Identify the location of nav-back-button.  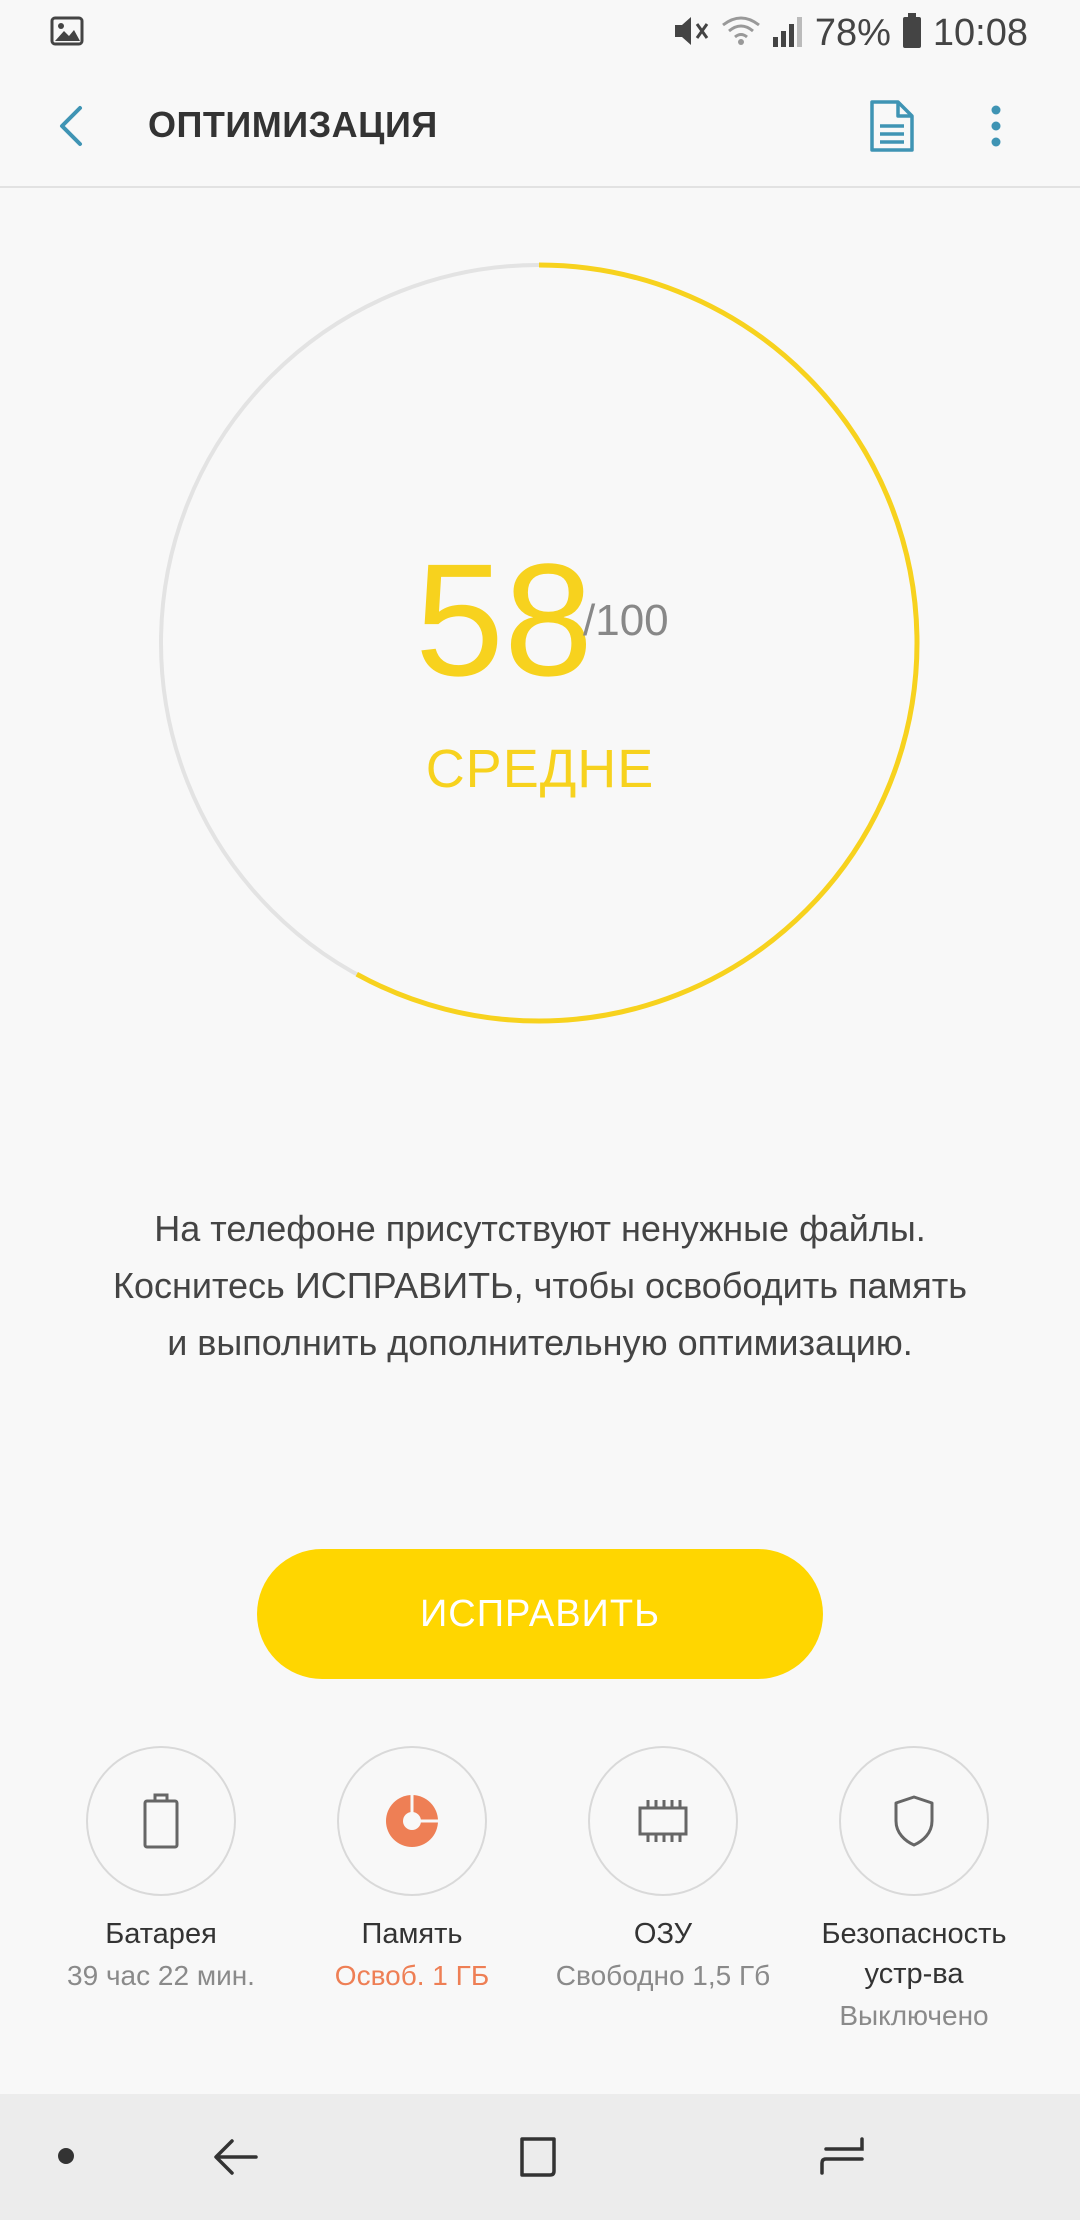
(236, 2157).